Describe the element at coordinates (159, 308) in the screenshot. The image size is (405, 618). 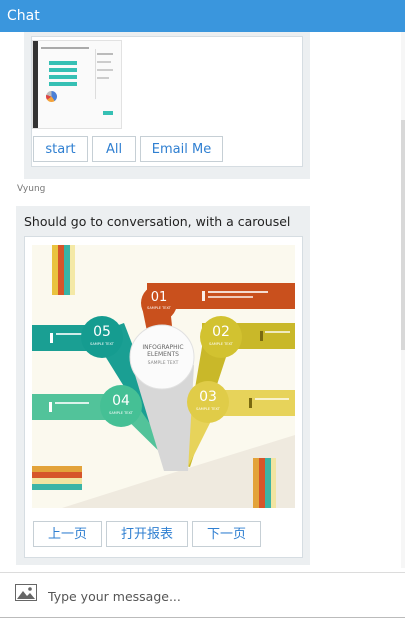
I see `step-01-label: SAMPLE TEXT` at that location.